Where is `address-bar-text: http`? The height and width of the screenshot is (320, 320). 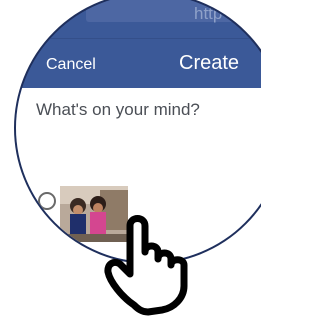 address-bar-text: http is located at coordinates (208, 13).